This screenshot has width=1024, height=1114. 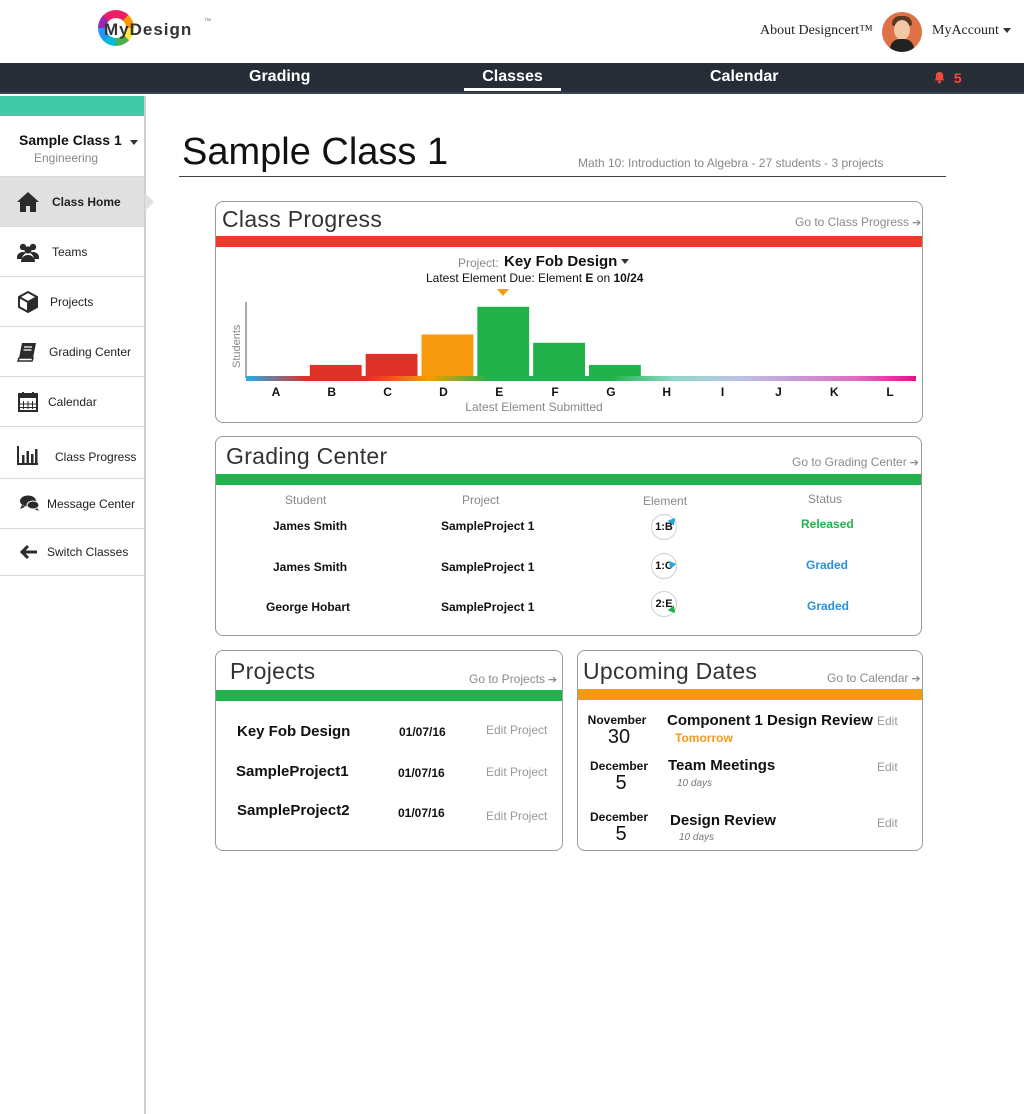 I want to click on event-day: 5, so click(x=621, y=834).